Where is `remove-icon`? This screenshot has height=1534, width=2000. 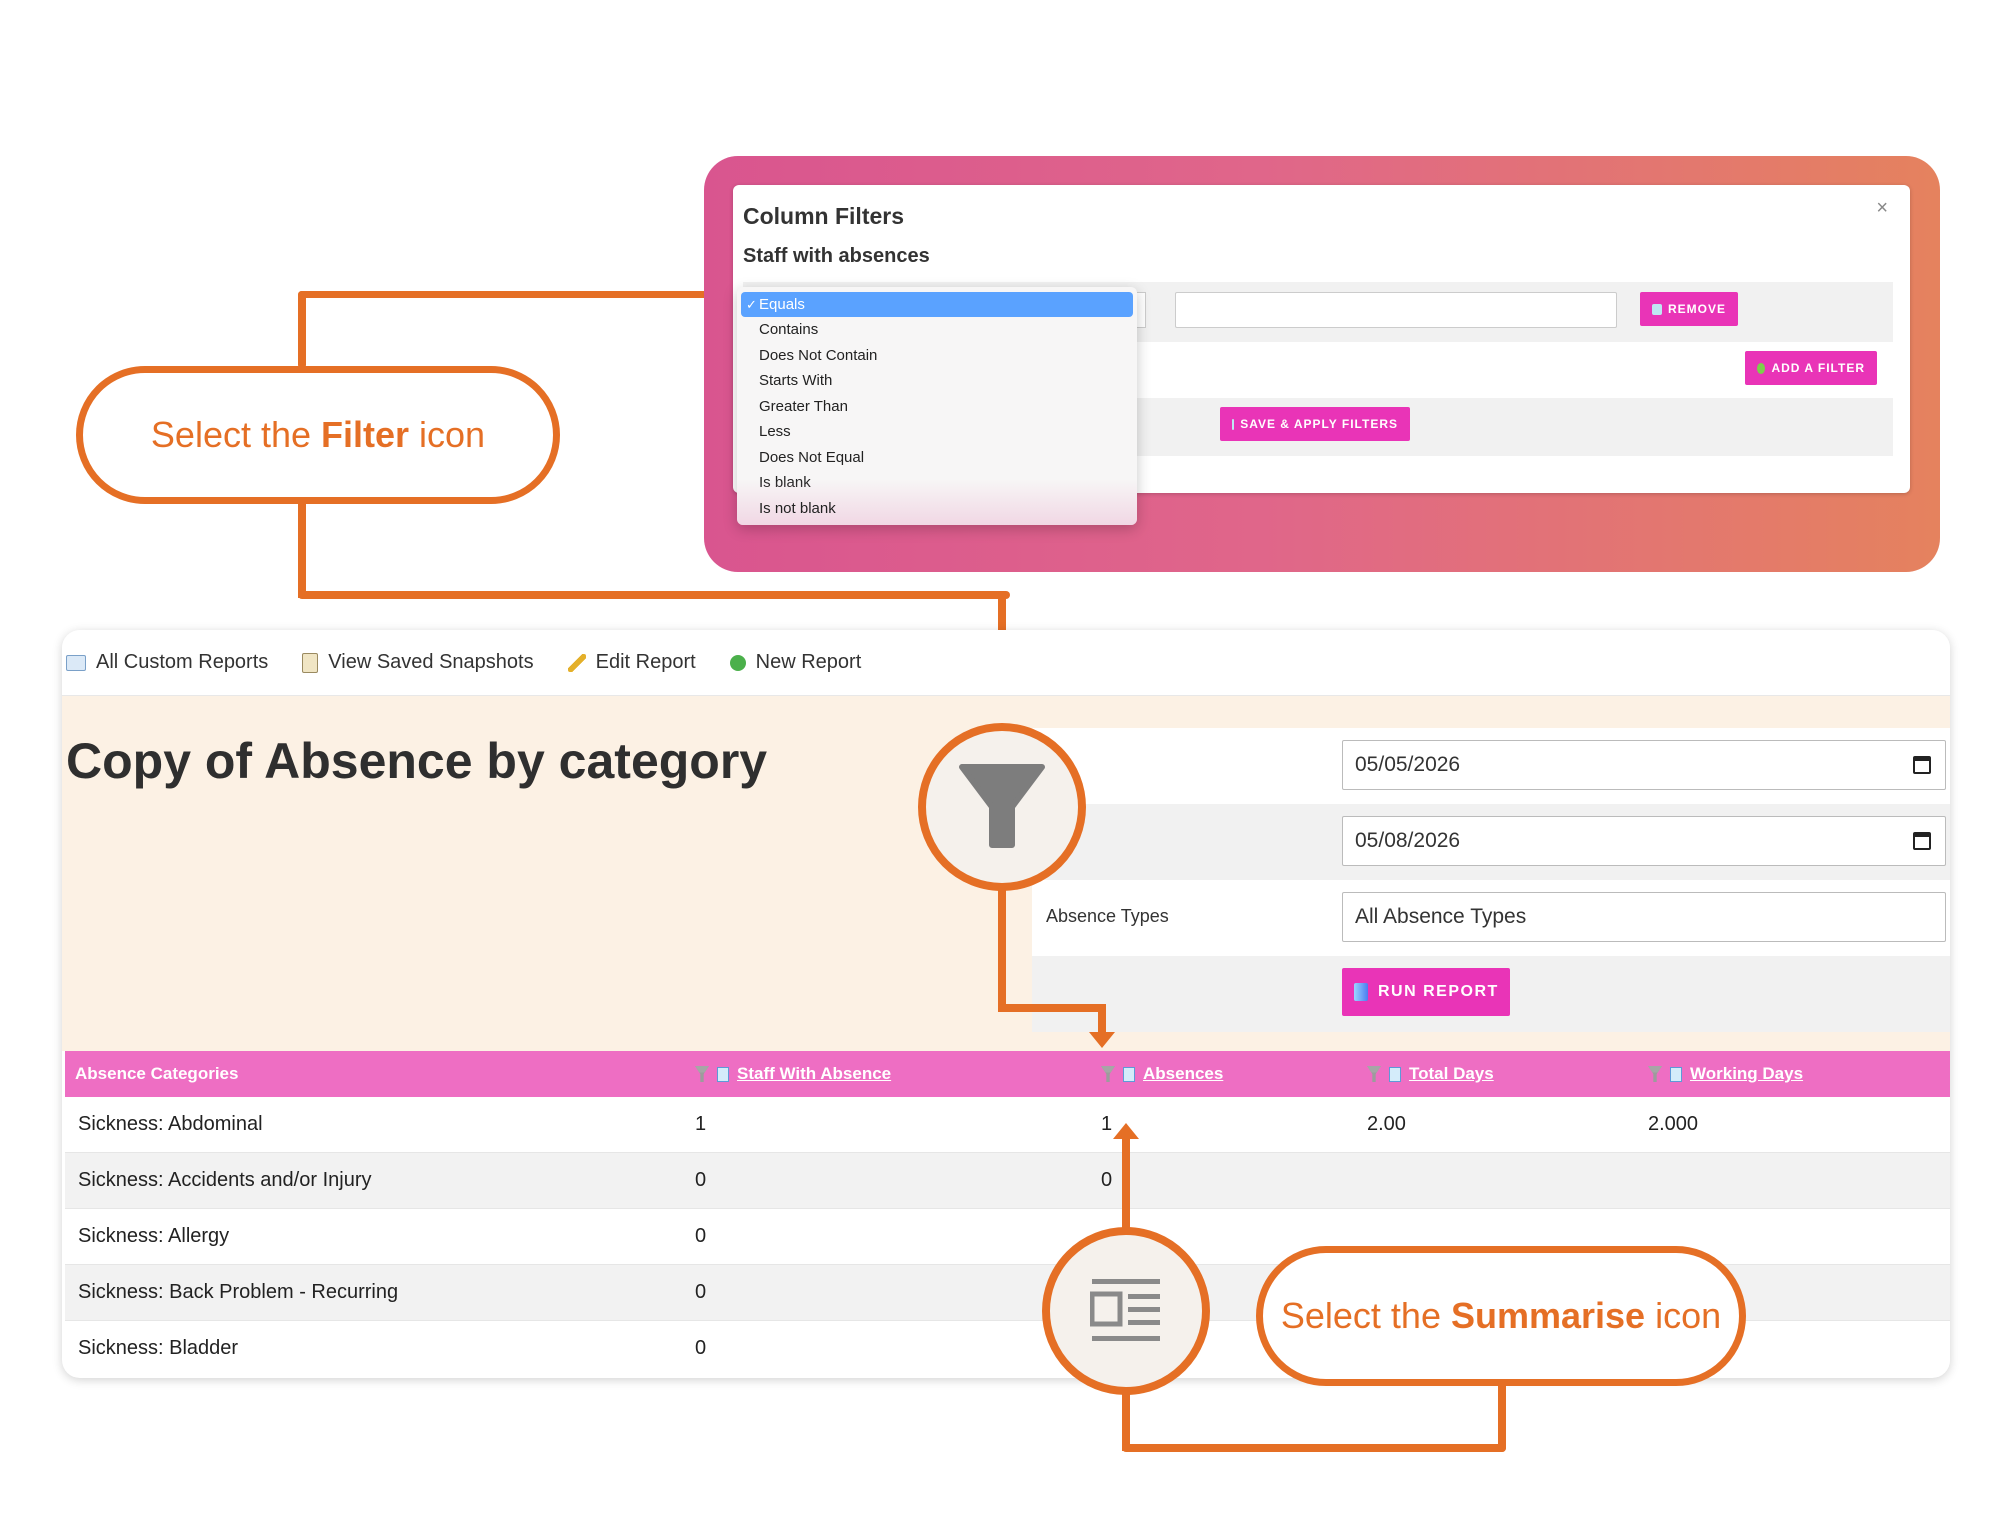 remove-icon is located at coordinates (1657, 309).